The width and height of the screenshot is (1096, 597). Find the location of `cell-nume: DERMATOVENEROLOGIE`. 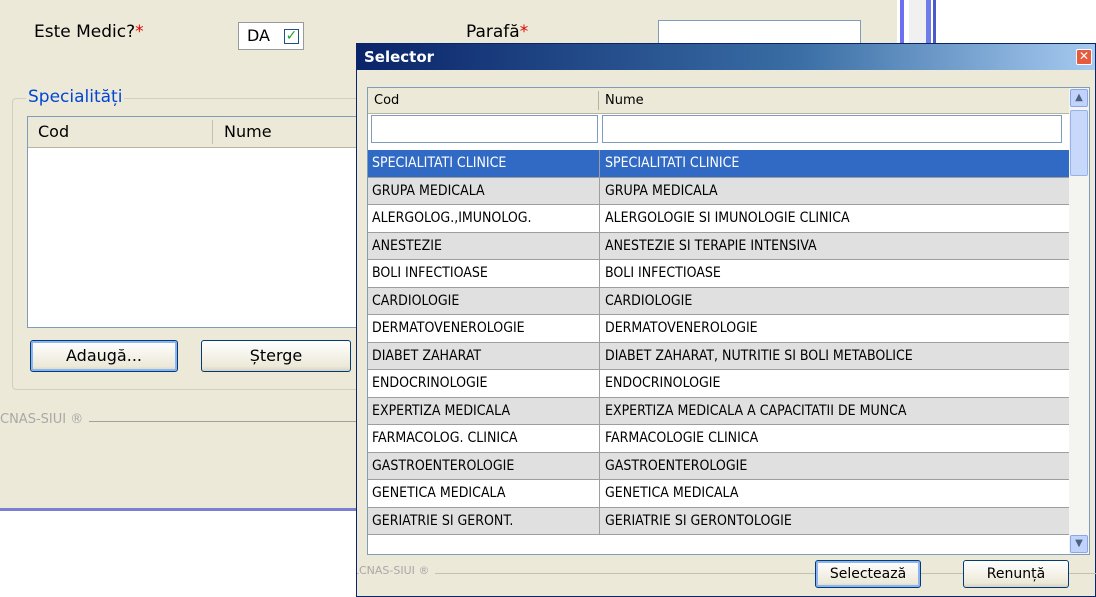

cell-nume: DERMATOVENEROLOGIE is located at coordinates (681, 328).